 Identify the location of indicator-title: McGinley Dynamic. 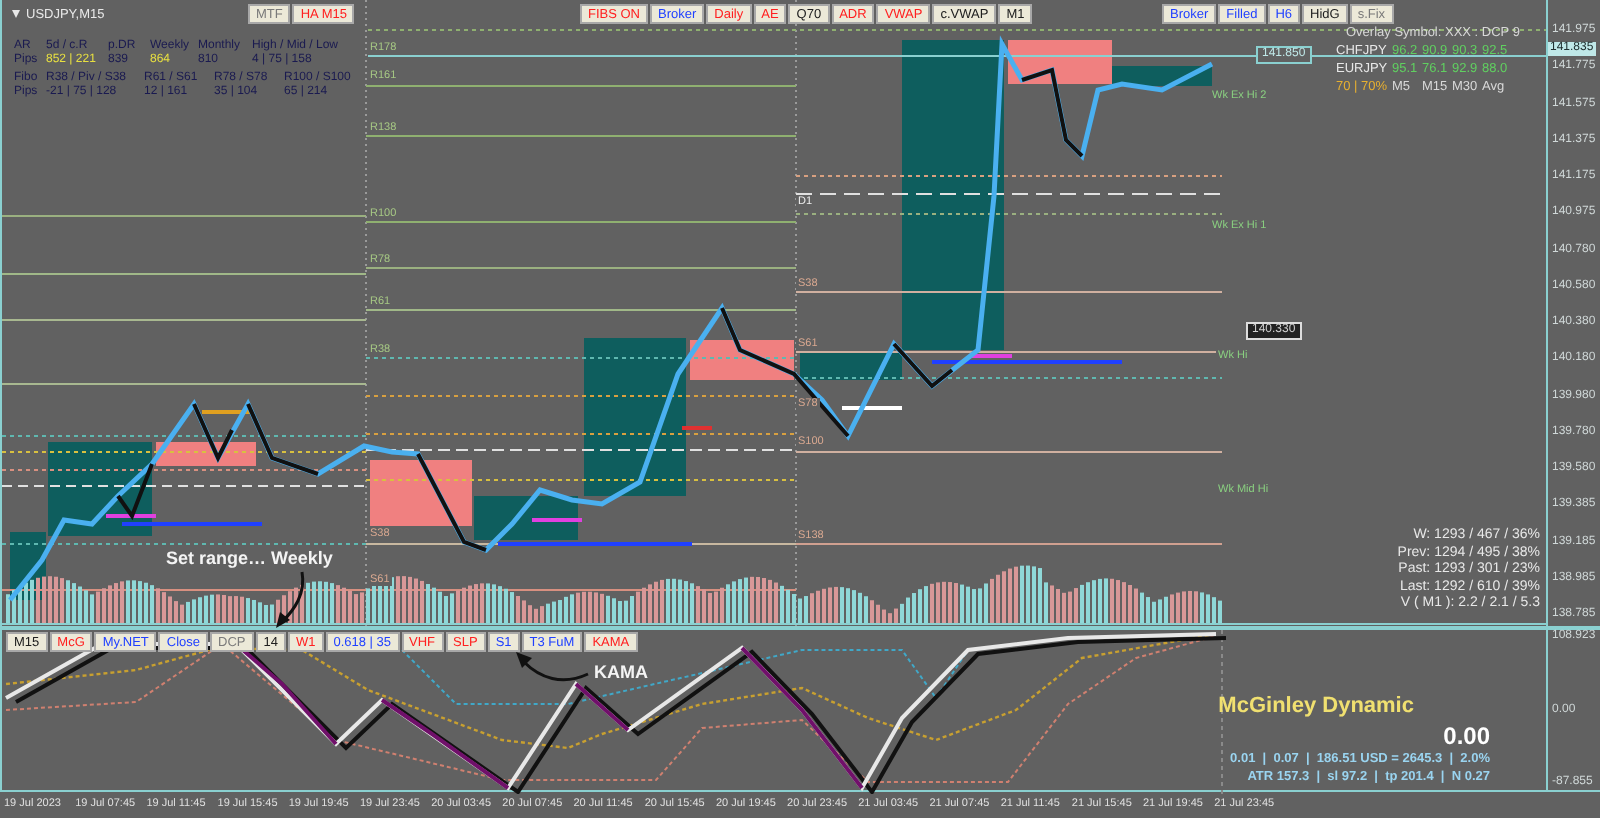
(1316, 706).